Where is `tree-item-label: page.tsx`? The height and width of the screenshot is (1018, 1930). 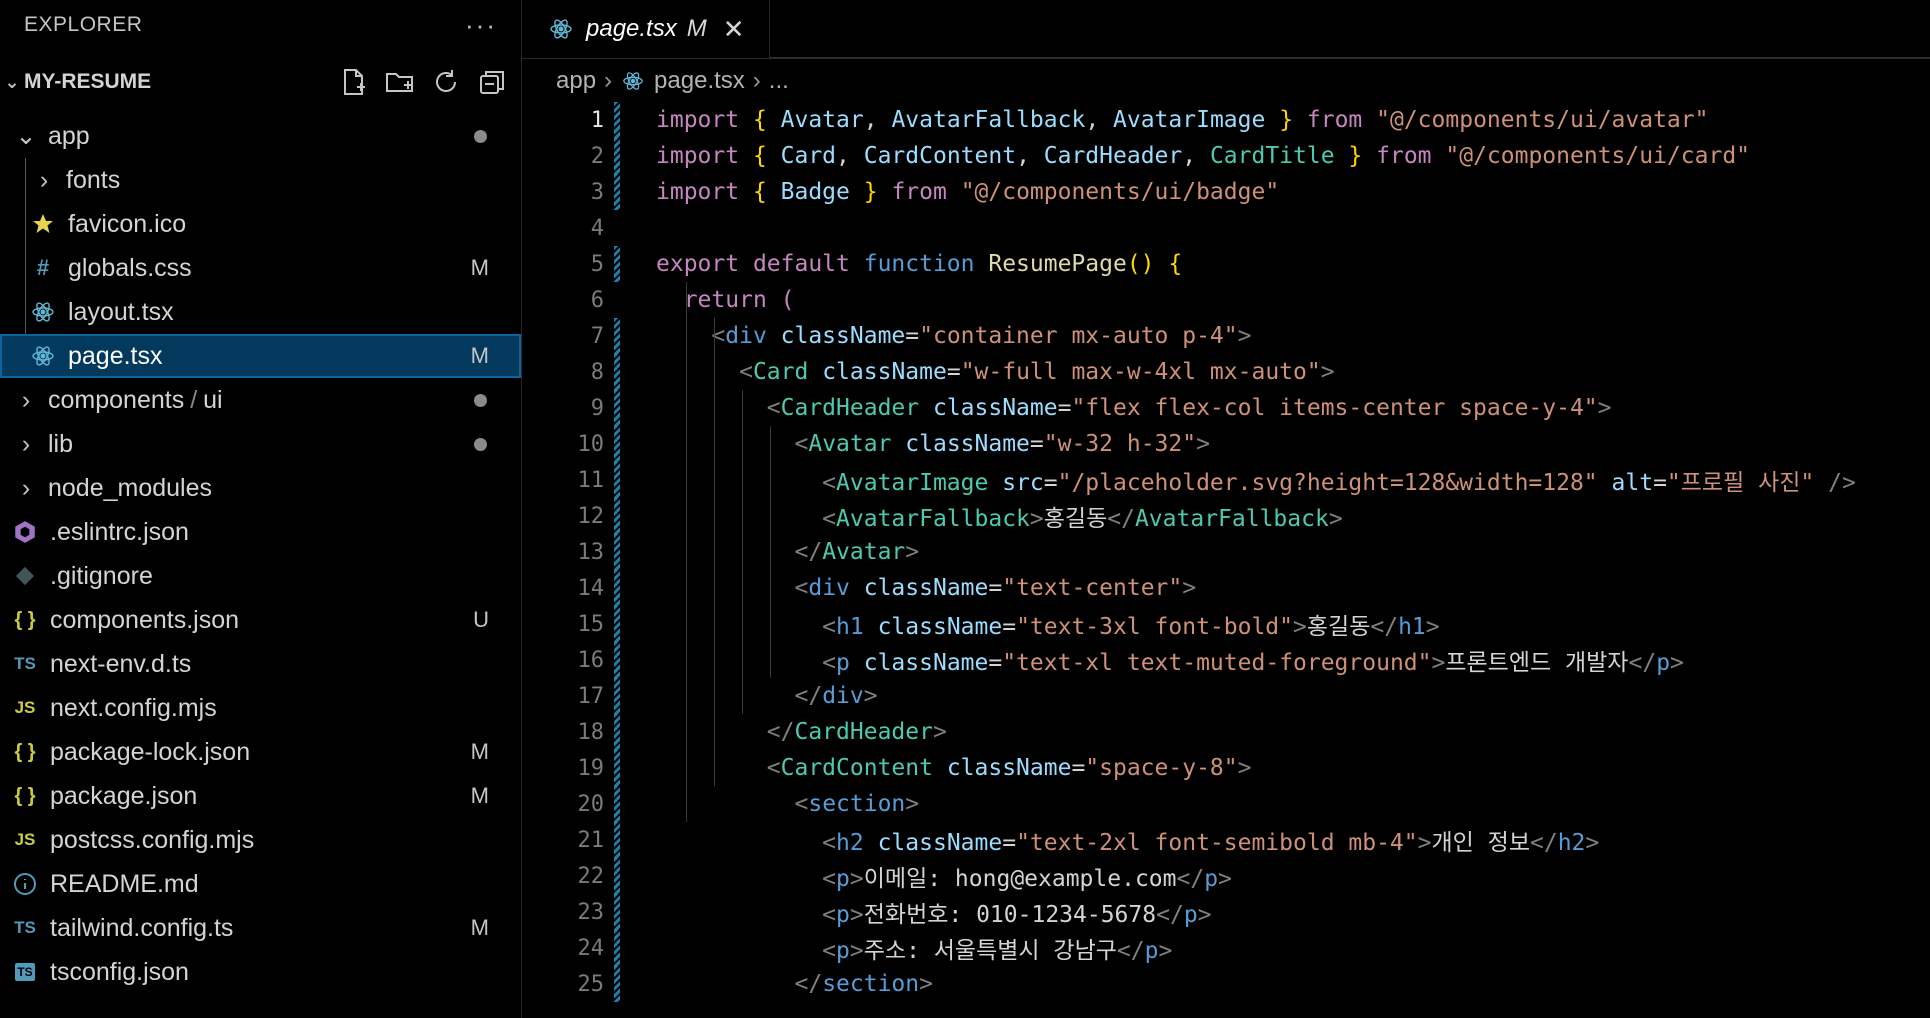 tree-item-label: page.tsx is located at coordinates (115, 355).